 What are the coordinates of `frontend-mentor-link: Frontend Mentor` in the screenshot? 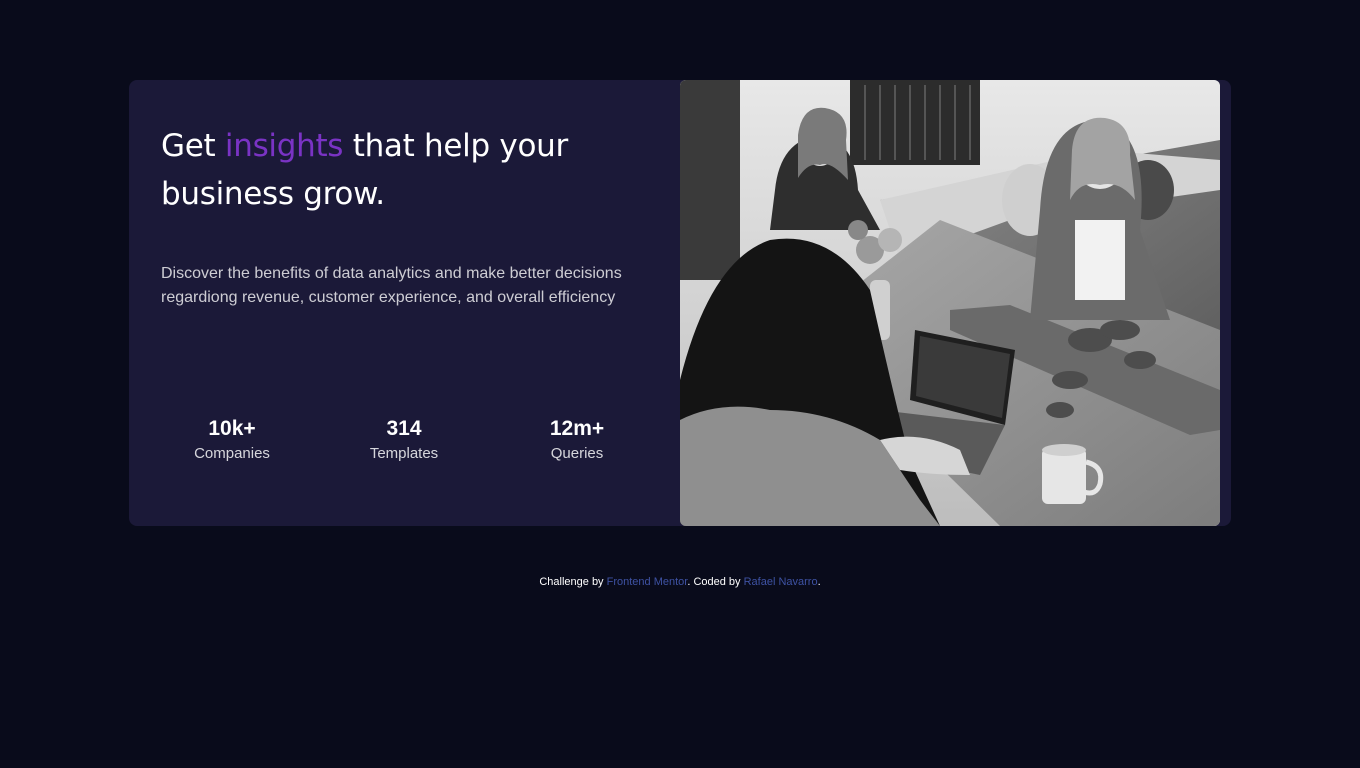 It's located at (647, 582).